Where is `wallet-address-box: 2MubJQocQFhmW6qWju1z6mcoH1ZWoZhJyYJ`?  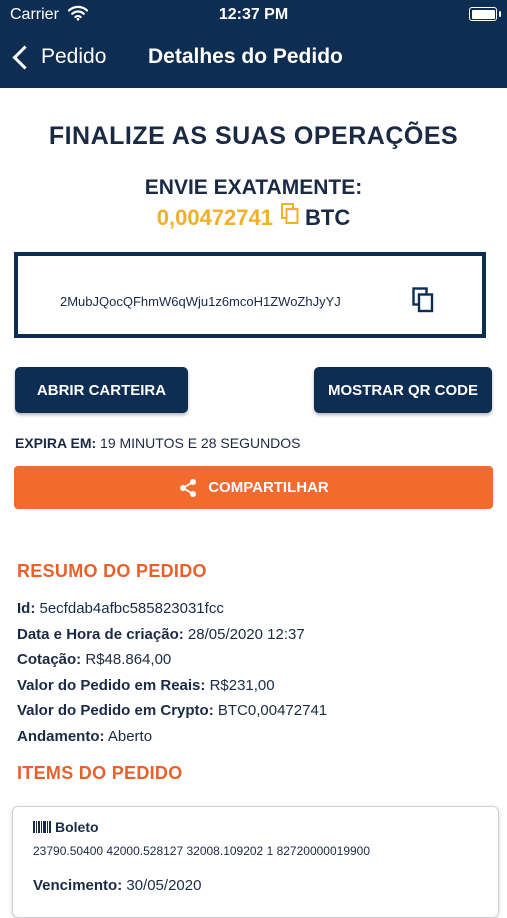
wallet-address-box: 2MubJQocQFhmW6qWju1z6mcoH1ZWoZhJyYJ is located at coordinates (250, 295).